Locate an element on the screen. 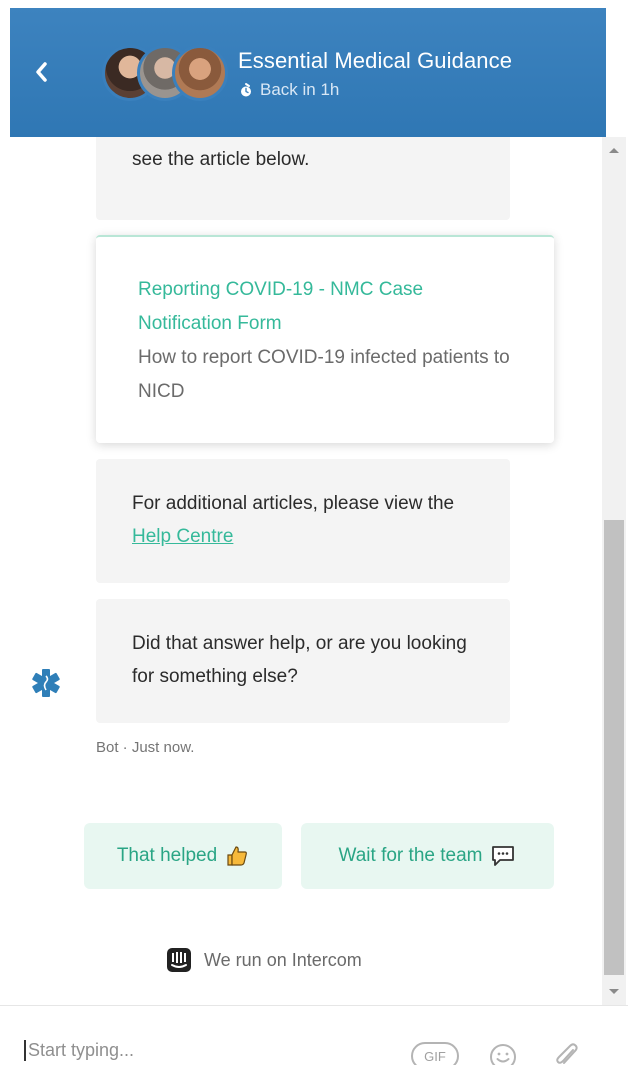 The width and height of the screenshot is (628, 1065). availability-status: Back in 1h is located at coordinates (289, 90).